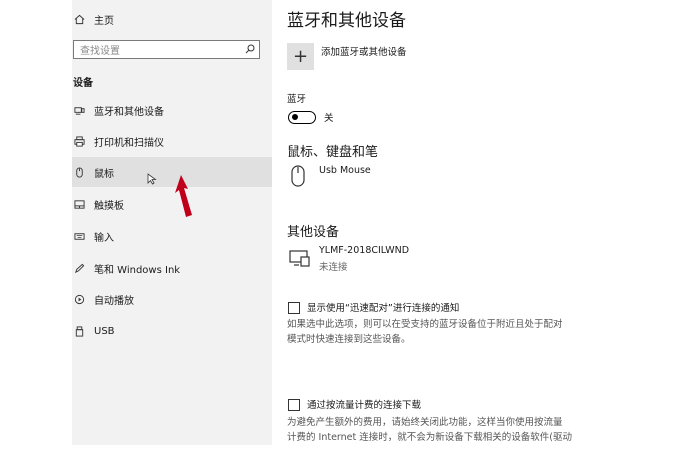 Image resolution: width=675 pixels, height=453 pixels. Describe the element at coordinates (364, 250) in the screenshot. I see `other-device-name: YLMF-2018CILWND` at that location.